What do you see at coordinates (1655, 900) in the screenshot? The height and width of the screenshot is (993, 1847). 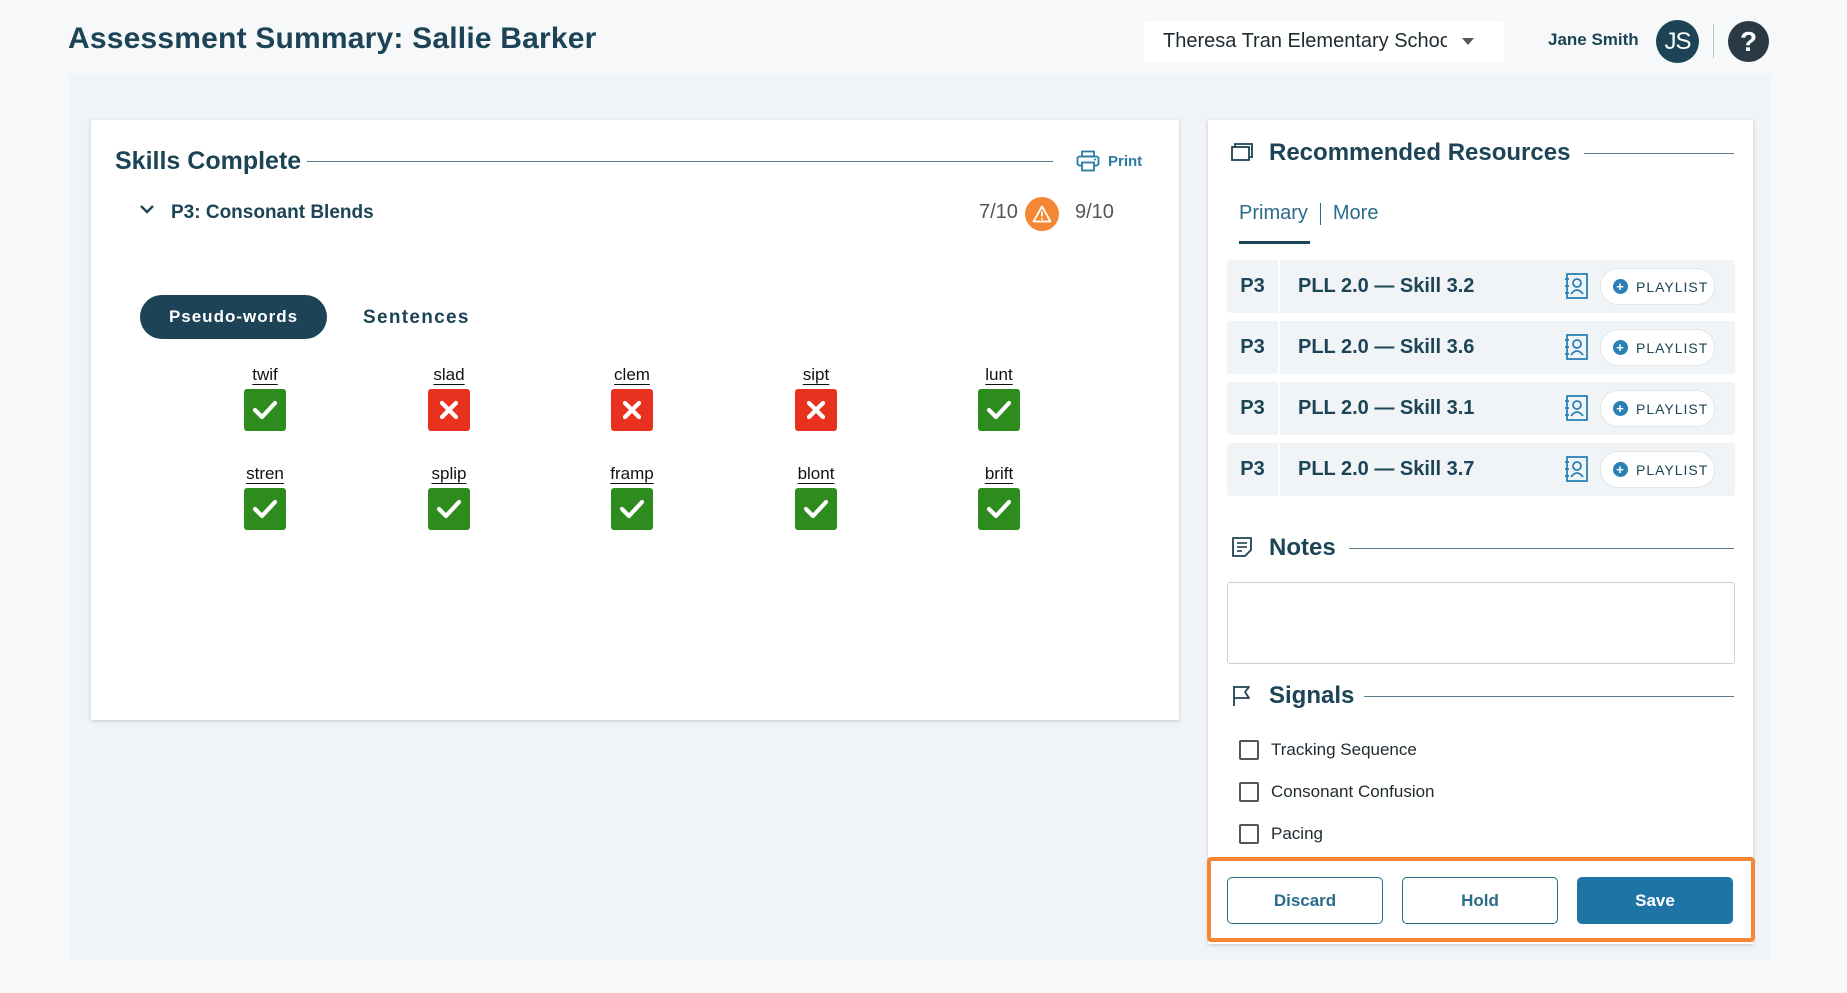 I see `save-button: Save` at bounding box center [1655, 900].